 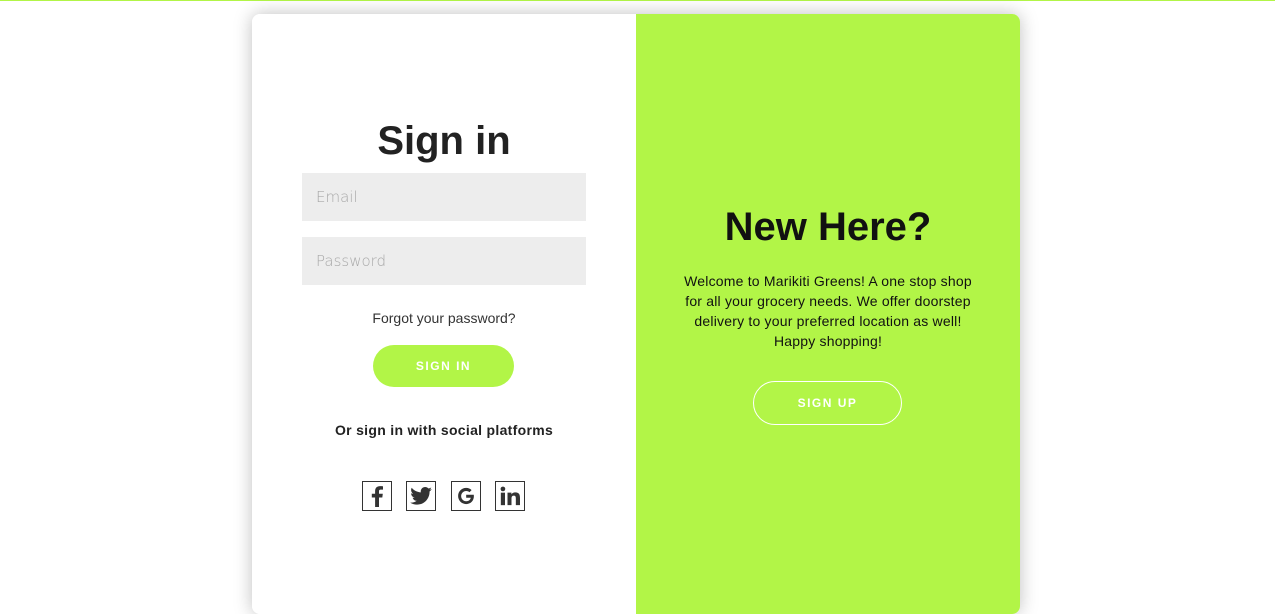 What do you see at coordinates (444, 197) in the screenshot?
I see `email-field` at bounding box center [444, 197].